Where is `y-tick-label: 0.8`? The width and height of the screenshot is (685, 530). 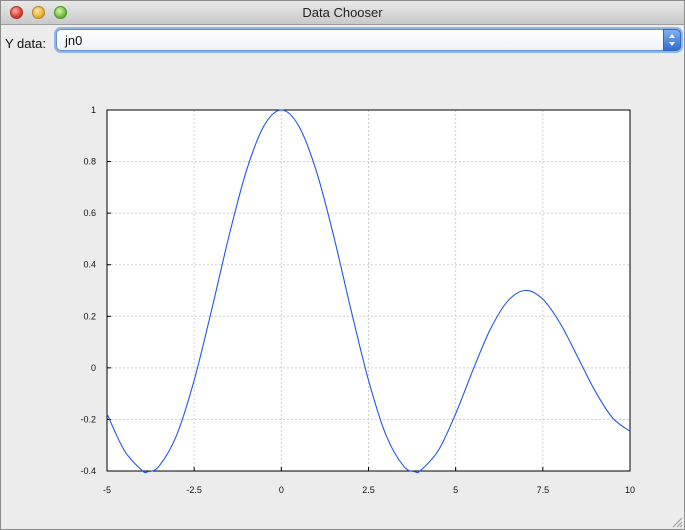 y-tick-label: 0.8 is located at coordinates (89, 162).